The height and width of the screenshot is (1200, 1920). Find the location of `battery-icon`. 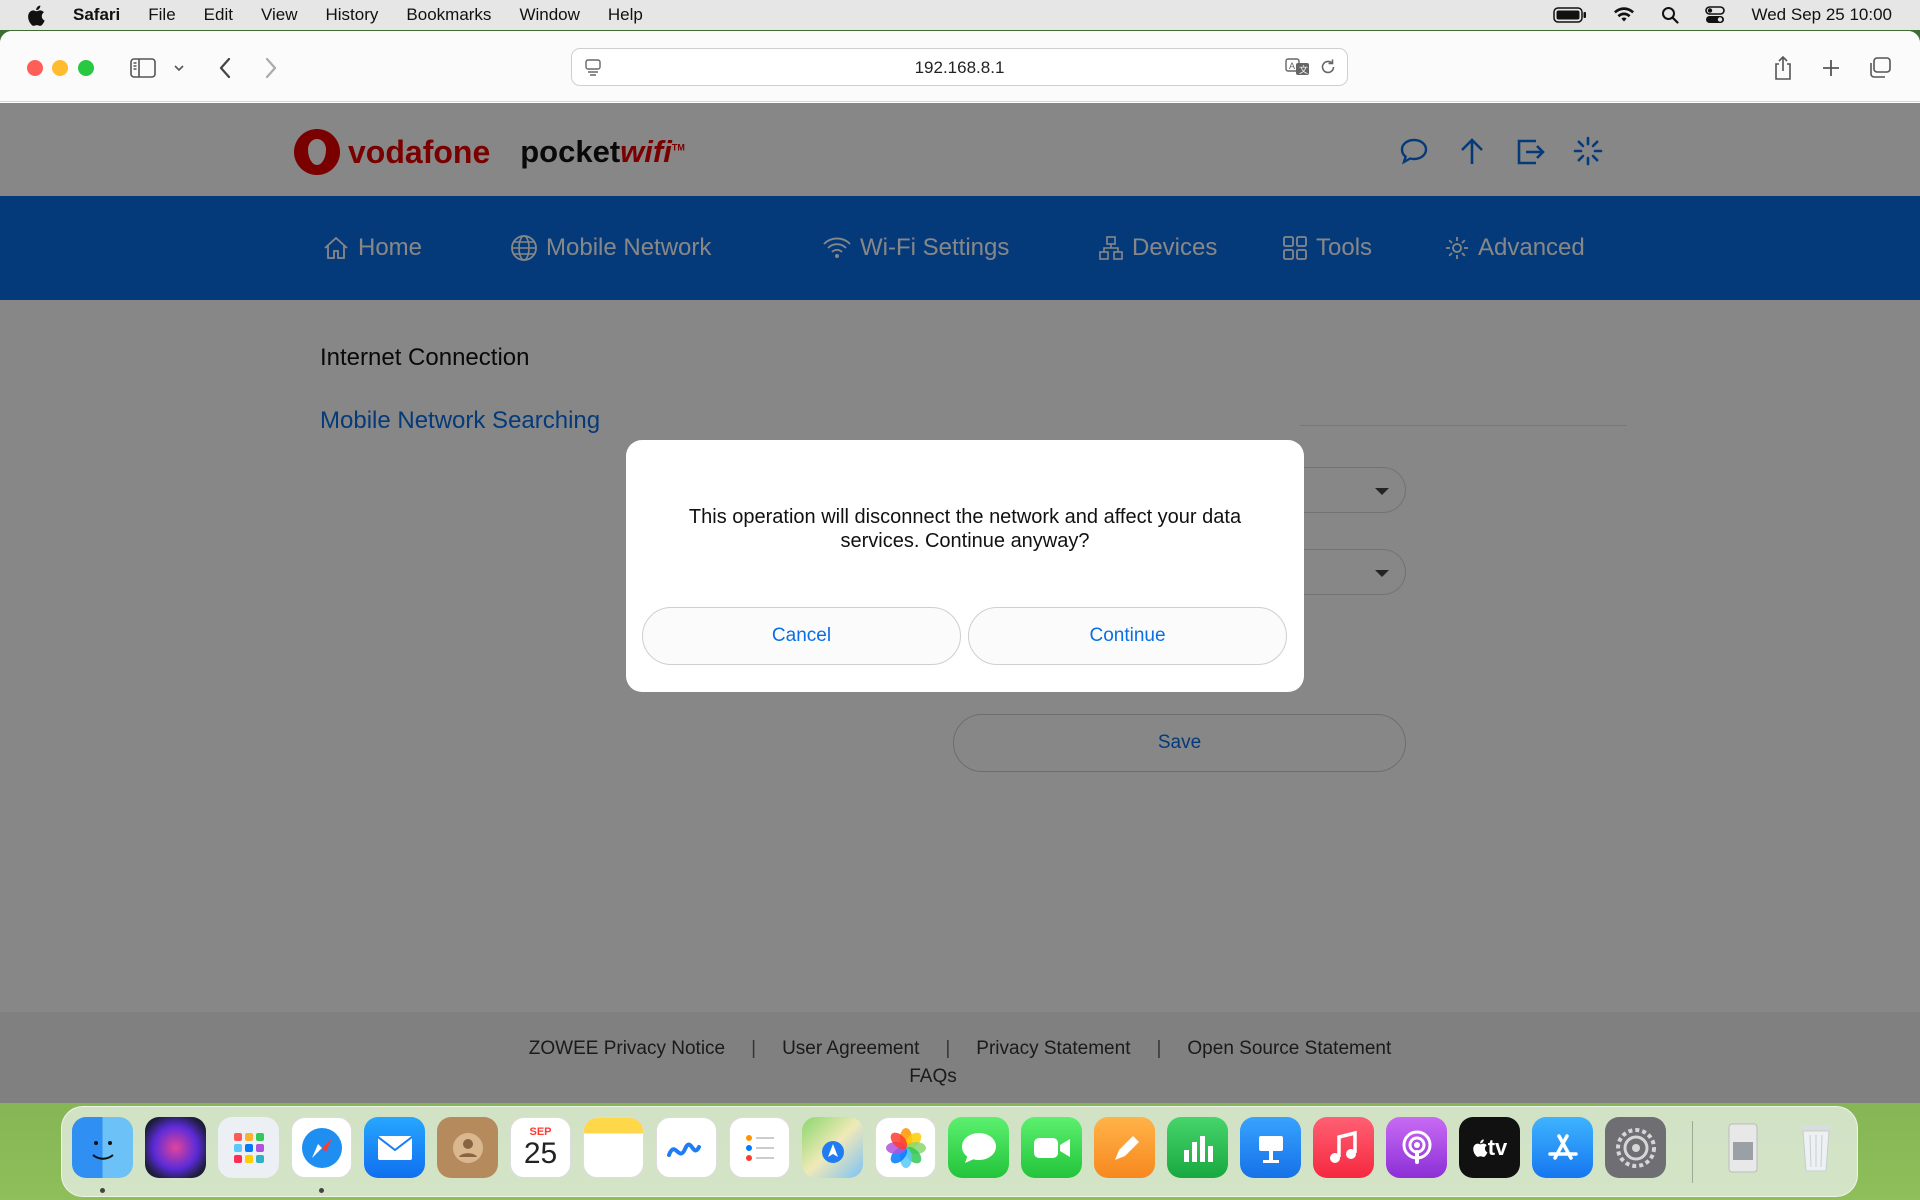

battery-icon is located at coordinates (1570, 15).